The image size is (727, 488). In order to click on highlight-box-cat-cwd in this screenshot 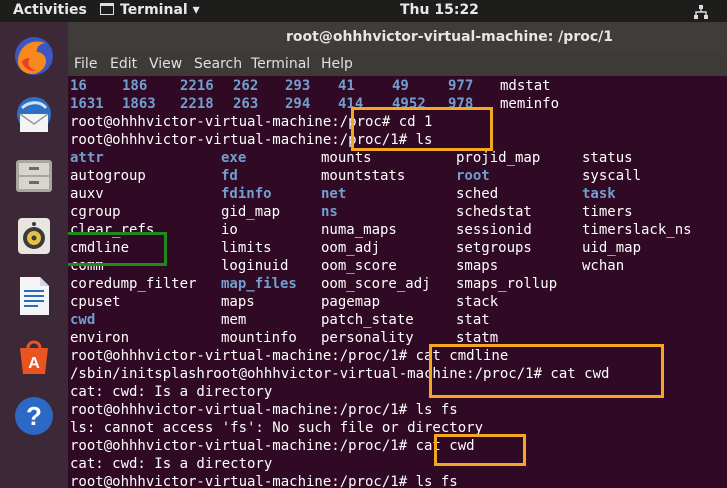, I will do `click(480, 450)`.